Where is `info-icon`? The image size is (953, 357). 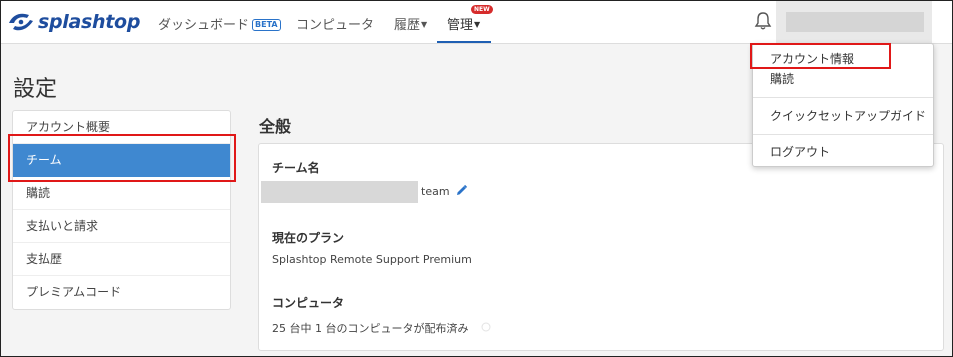 info-icon is located at coordinates (486, 327).